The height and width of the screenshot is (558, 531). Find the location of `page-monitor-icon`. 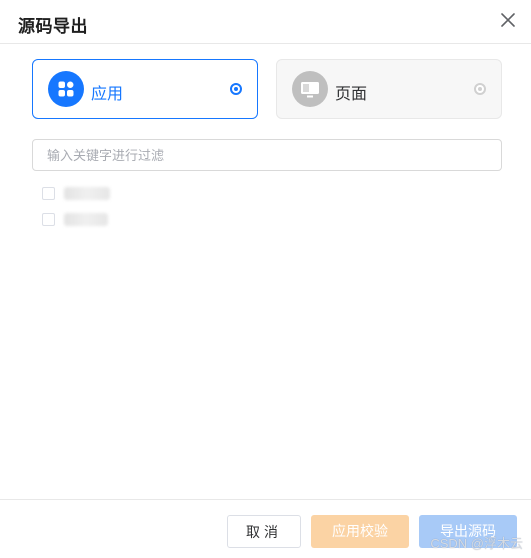

page-monitor-icon is located at coordinates (310, 89).